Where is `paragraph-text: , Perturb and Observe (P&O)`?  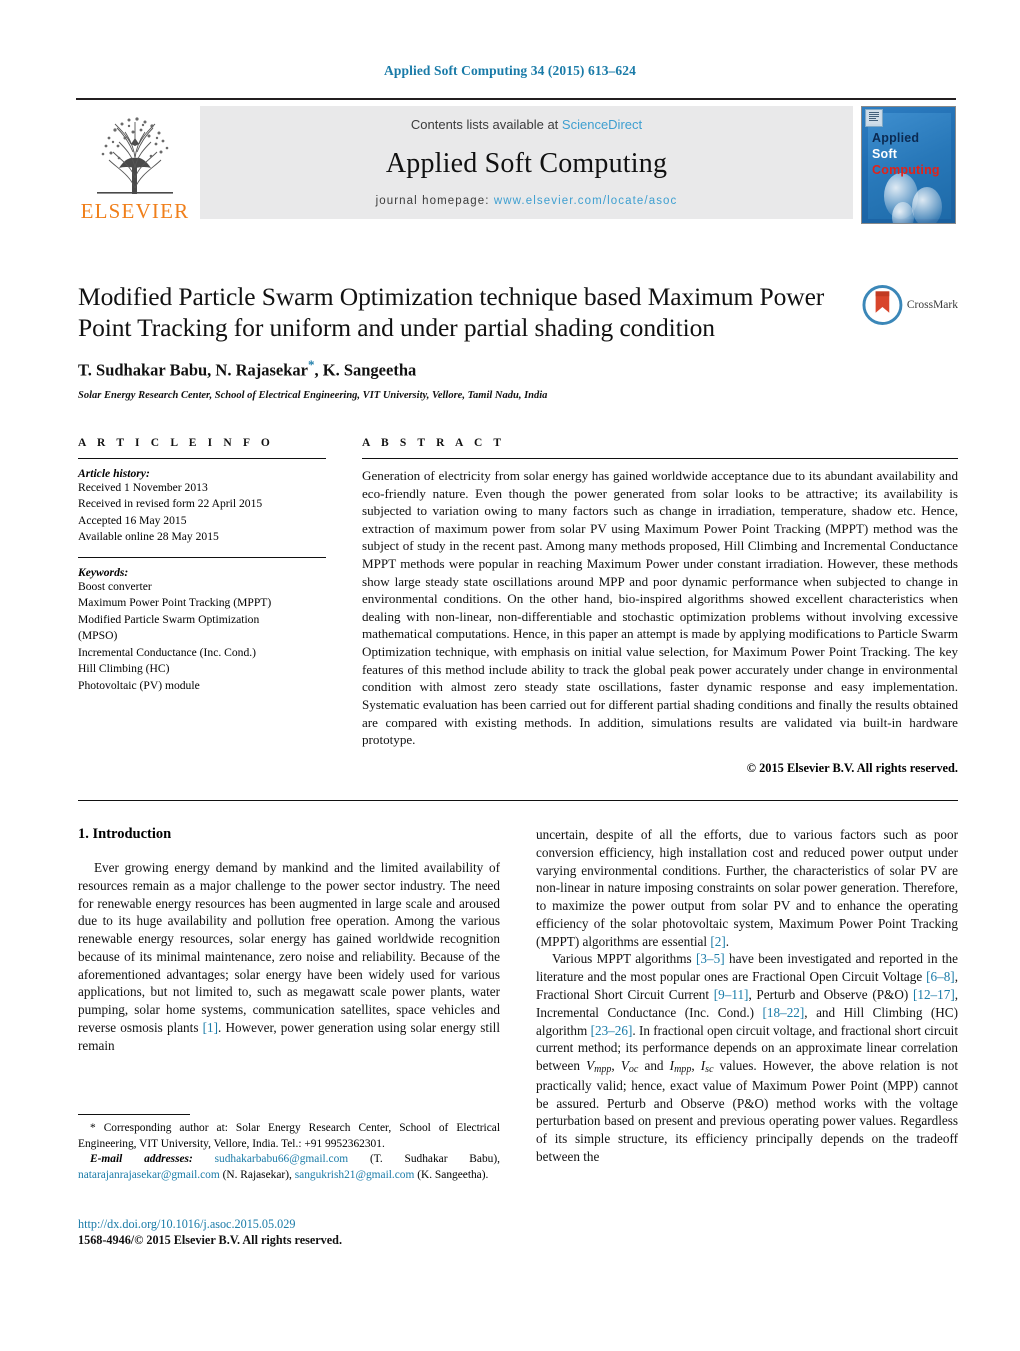 paragraph-text: , Perturb and Observe (P&O) is located at coordinates (828, 995).